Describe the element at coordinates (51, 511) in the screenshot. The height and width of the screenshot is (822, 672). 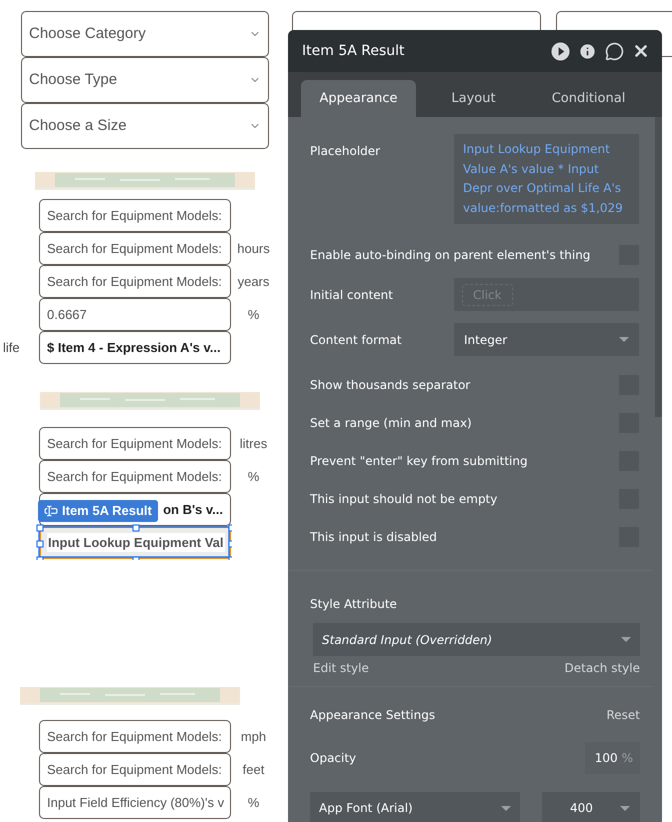
I see `input-icon` at that location.